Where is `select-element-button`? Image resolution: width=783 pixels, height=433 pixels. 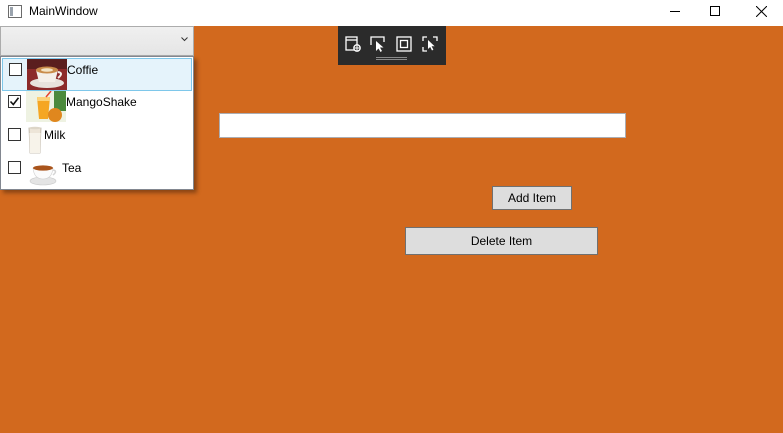
select-element-button is located at coordinates (378, 44).